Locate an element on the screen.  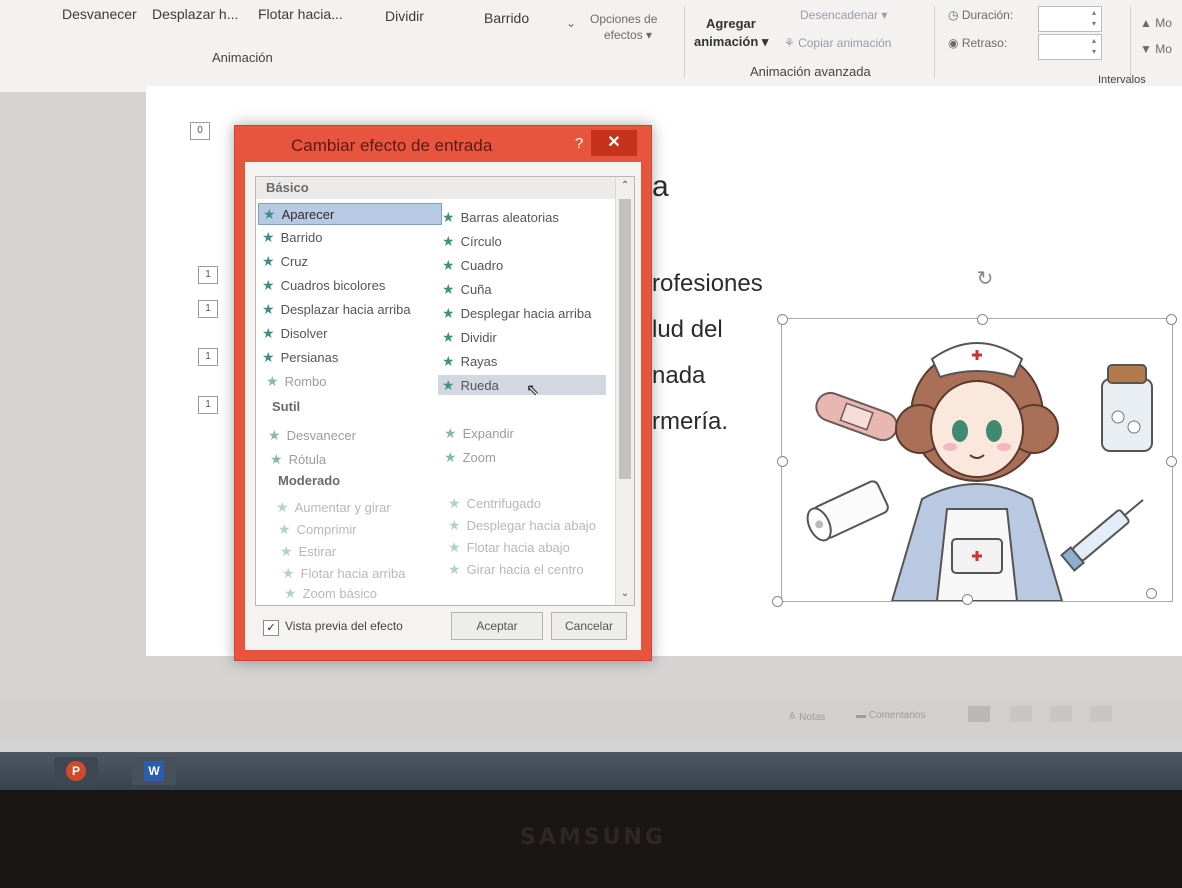
notes-button: ≙ Notas is located at coordinates (806, 717).